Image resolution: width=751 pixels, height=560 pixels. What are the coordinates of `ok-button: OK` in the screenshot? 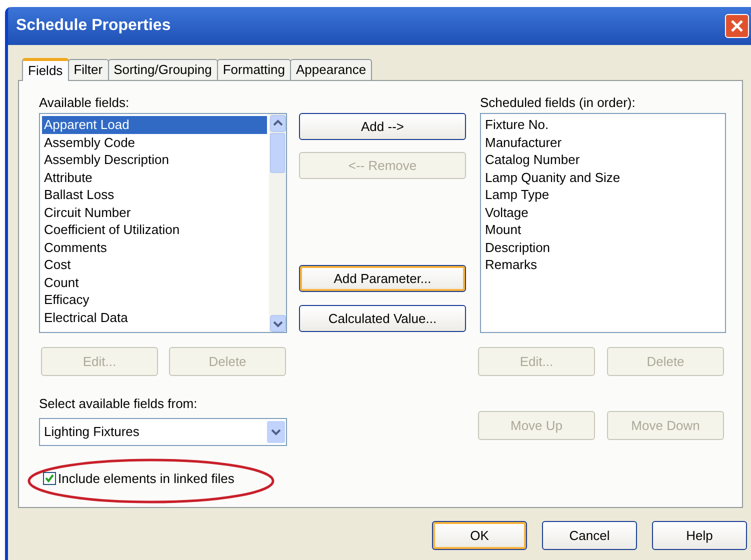 It's located at (479, 535).